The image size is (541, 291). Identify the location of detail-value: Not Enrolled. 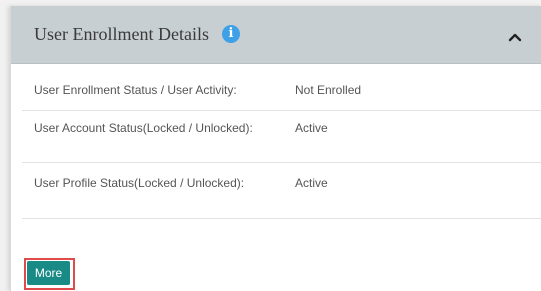
(328, 90).